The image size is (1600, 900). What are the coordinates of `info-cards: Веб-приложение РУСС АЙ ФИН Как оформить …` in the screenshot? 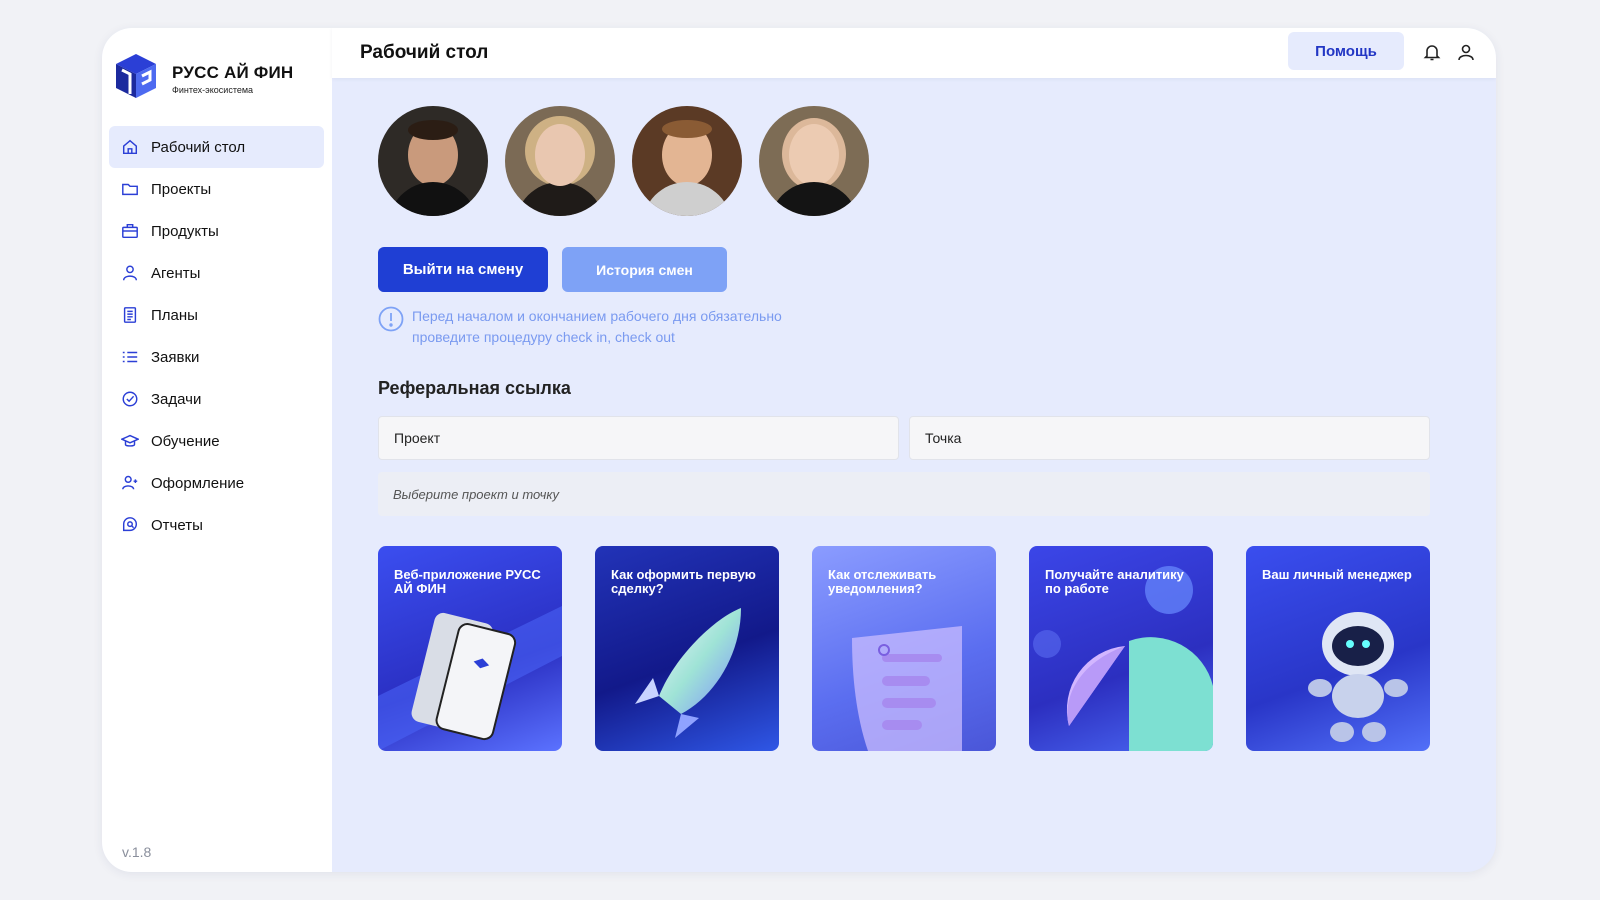 It's located at (904, 648).